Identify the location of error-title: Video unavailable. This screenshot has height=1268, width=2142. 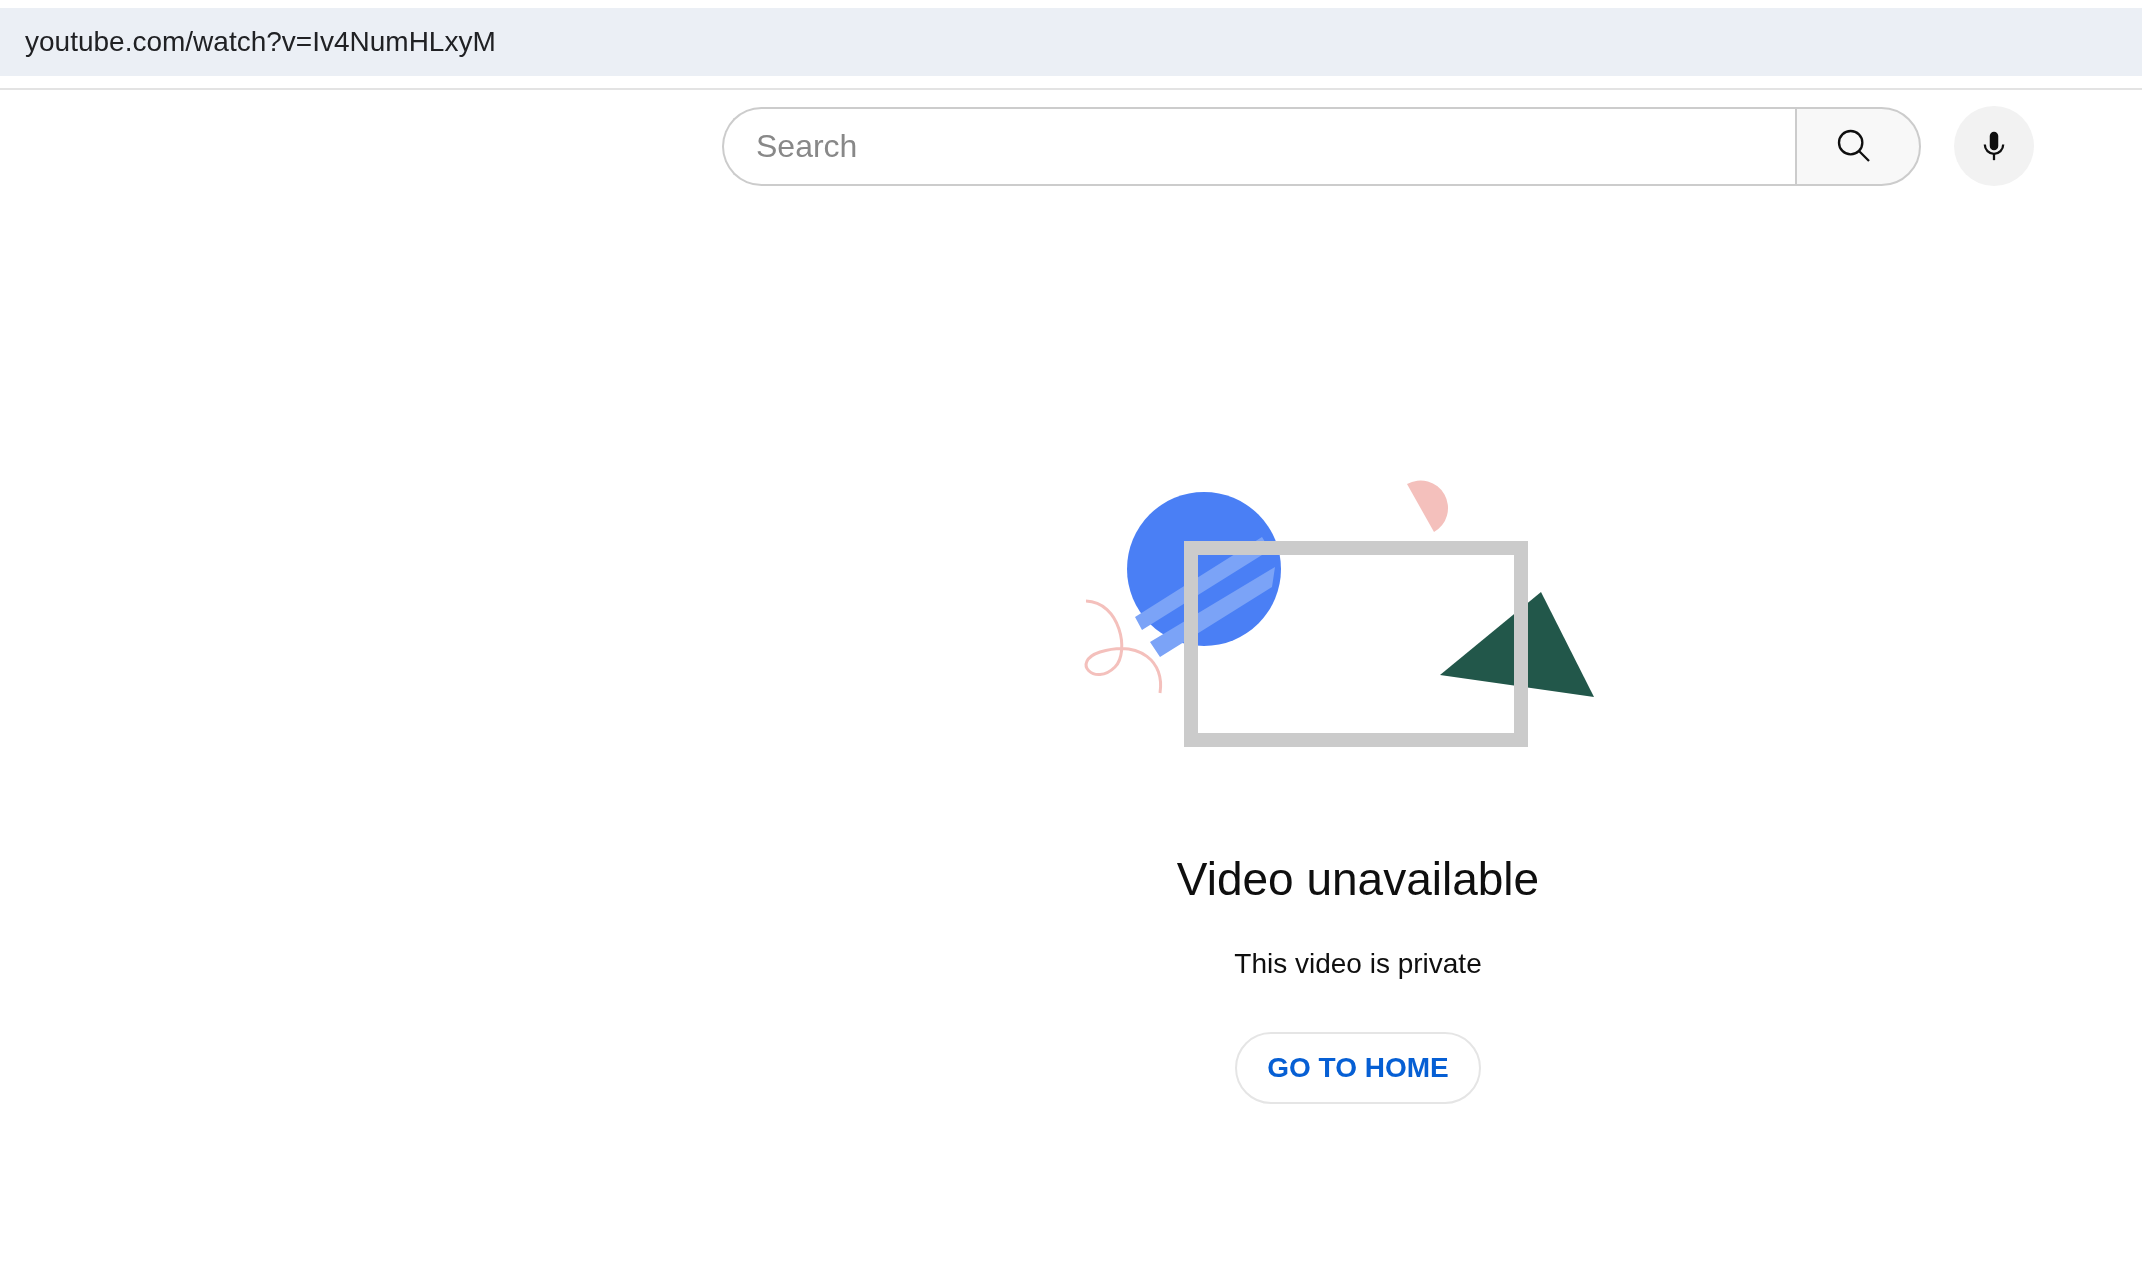
(1358, 879).